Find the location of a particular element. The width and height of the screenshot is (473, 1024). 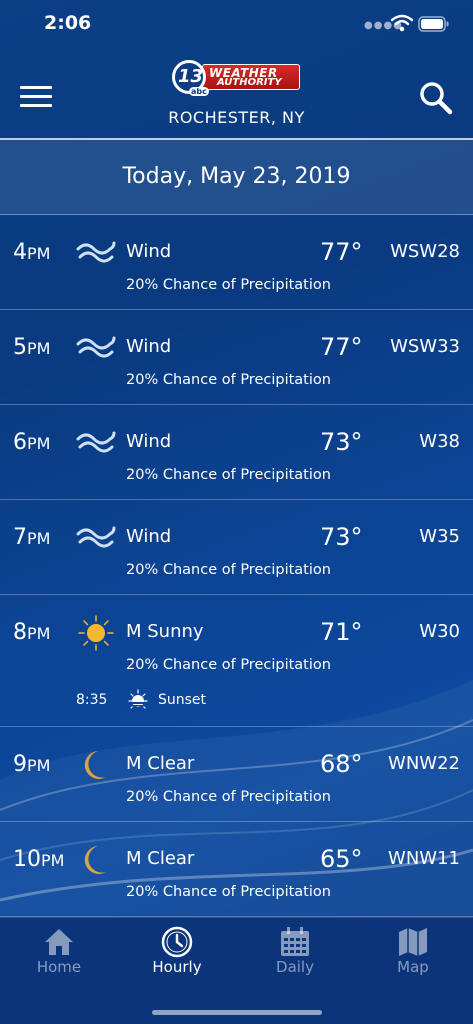

tab-map: Map is located at coordinates (413, 953).